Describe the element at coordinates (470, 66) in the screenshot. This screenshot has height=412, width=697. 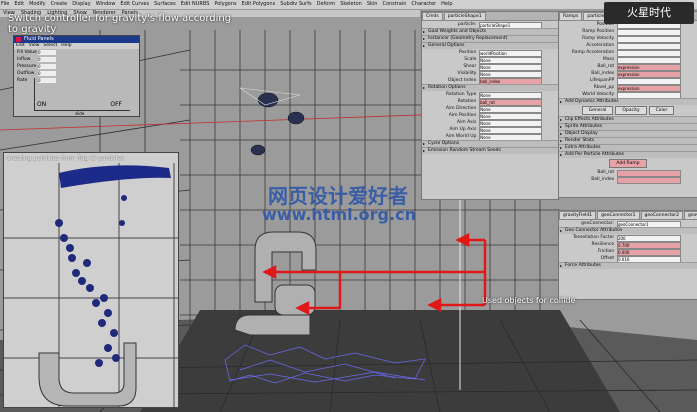
I see `ae-general-label: Shear` at that location.